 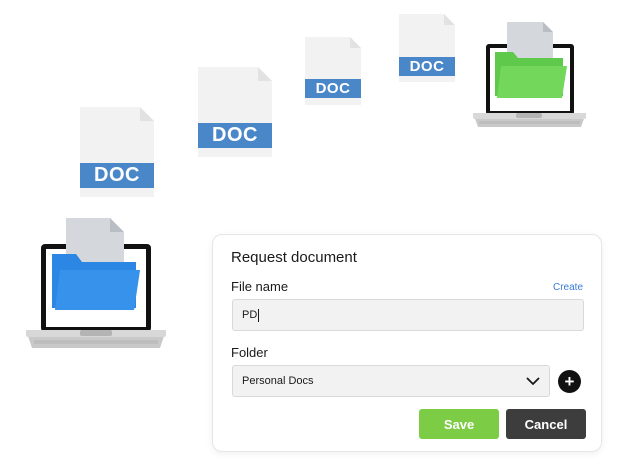 I want to click on cancel-button: Cancel, so click(x=546, y=424).